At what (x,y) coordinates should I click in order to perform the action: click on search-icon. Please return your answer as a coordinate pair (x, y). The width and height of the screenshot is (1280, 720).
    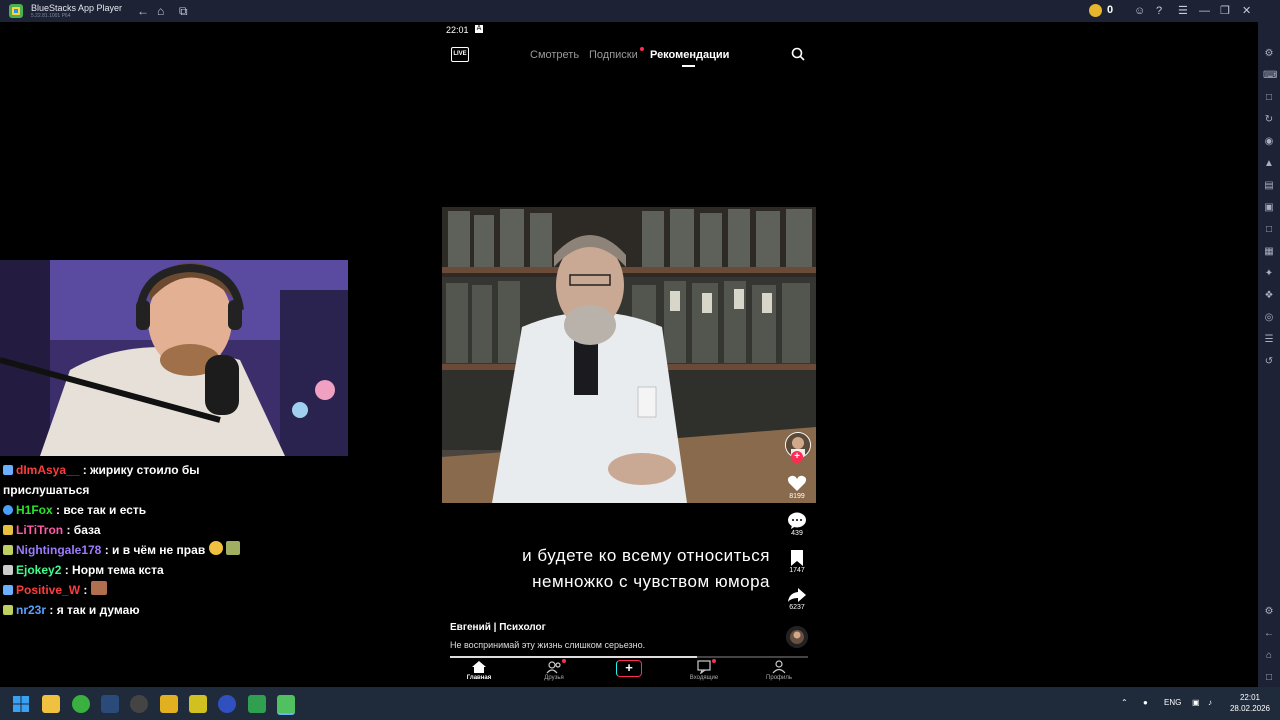
    Looking at the image, I should click on (798, 54).